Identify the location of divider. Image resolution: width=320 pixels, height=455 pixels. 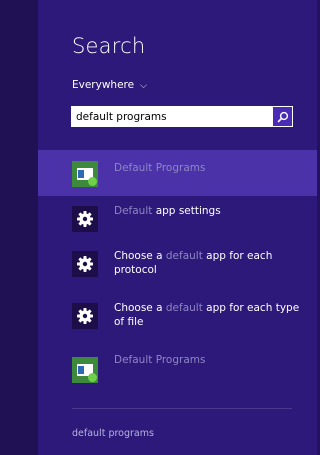
(182, 408).